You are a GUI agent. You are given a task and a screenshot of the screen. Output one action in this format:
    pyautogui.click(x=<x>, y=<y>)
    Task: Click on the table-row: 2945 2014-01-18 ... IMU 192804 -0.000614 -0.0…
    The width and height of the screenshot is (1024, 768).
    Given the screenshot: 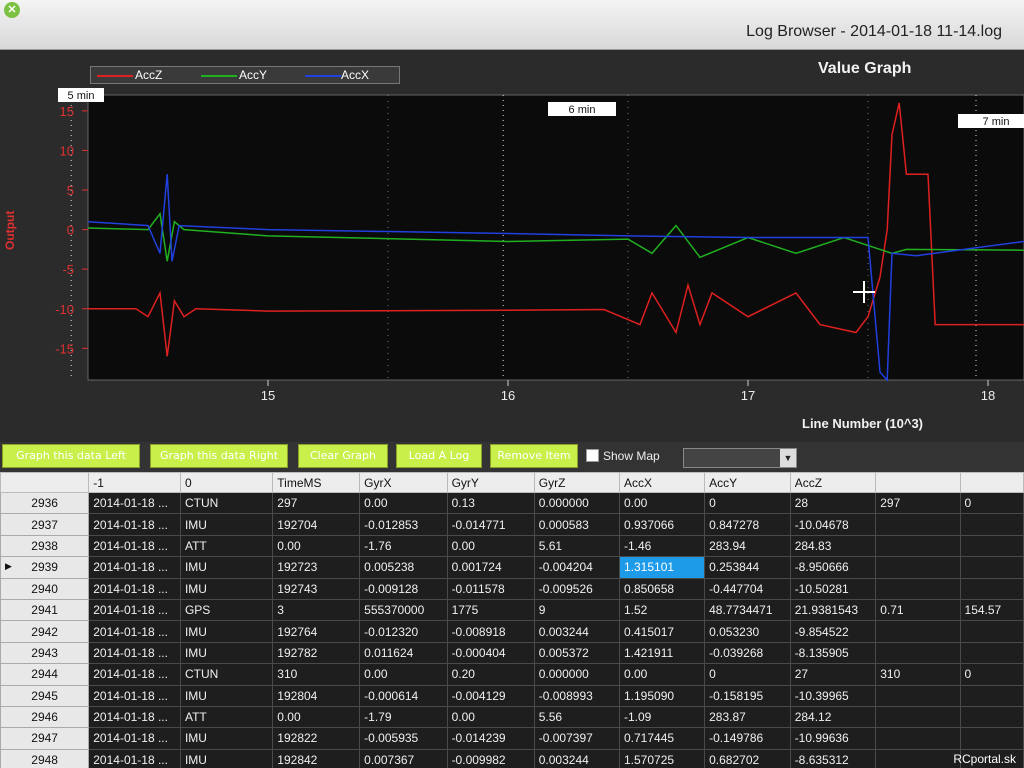 What is the action you would take?
    pyautogui.click(x=512, y=695)
    